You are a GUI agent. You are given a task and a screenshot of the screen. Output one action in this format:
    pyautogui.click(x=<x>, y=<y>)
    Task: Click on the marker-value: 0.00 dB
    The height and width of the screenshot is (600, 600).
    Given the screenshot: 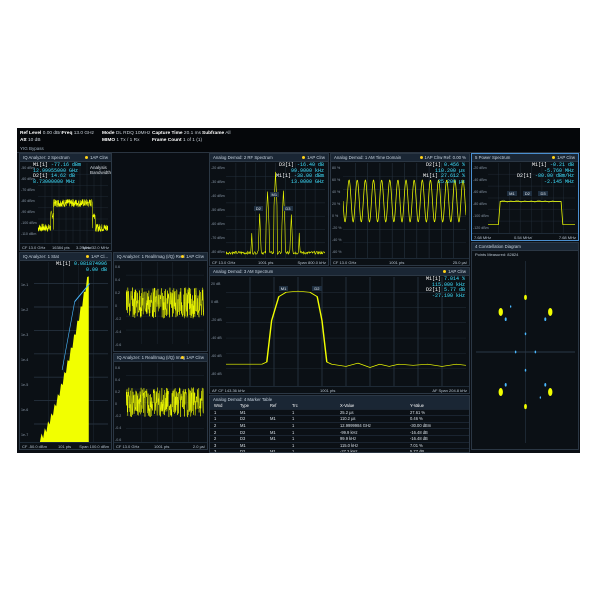 What is the action you would take?
    pyautogui.click(x=96, y=269)
    